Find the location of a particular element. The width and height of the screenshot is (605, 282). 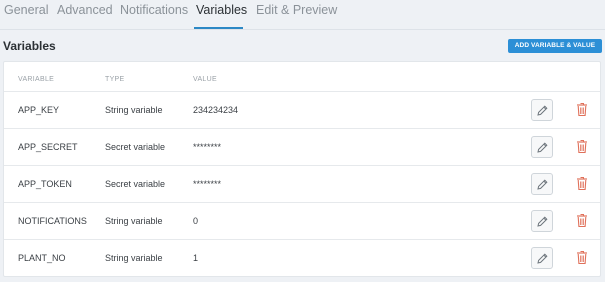

tab-advanced: Advanced is located at coordinates (85, 10).